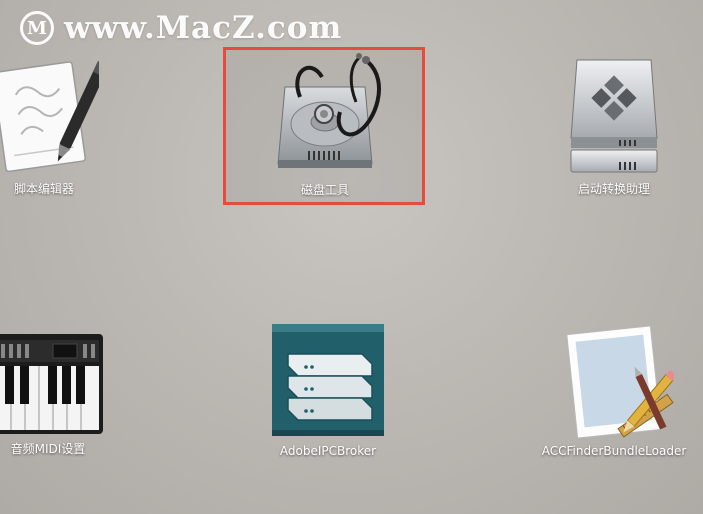  What do you see at coordinates (203, 28) in the screenshot?
I see `watermark-text: www.MacZ.com` at bounding box center [203, 28].